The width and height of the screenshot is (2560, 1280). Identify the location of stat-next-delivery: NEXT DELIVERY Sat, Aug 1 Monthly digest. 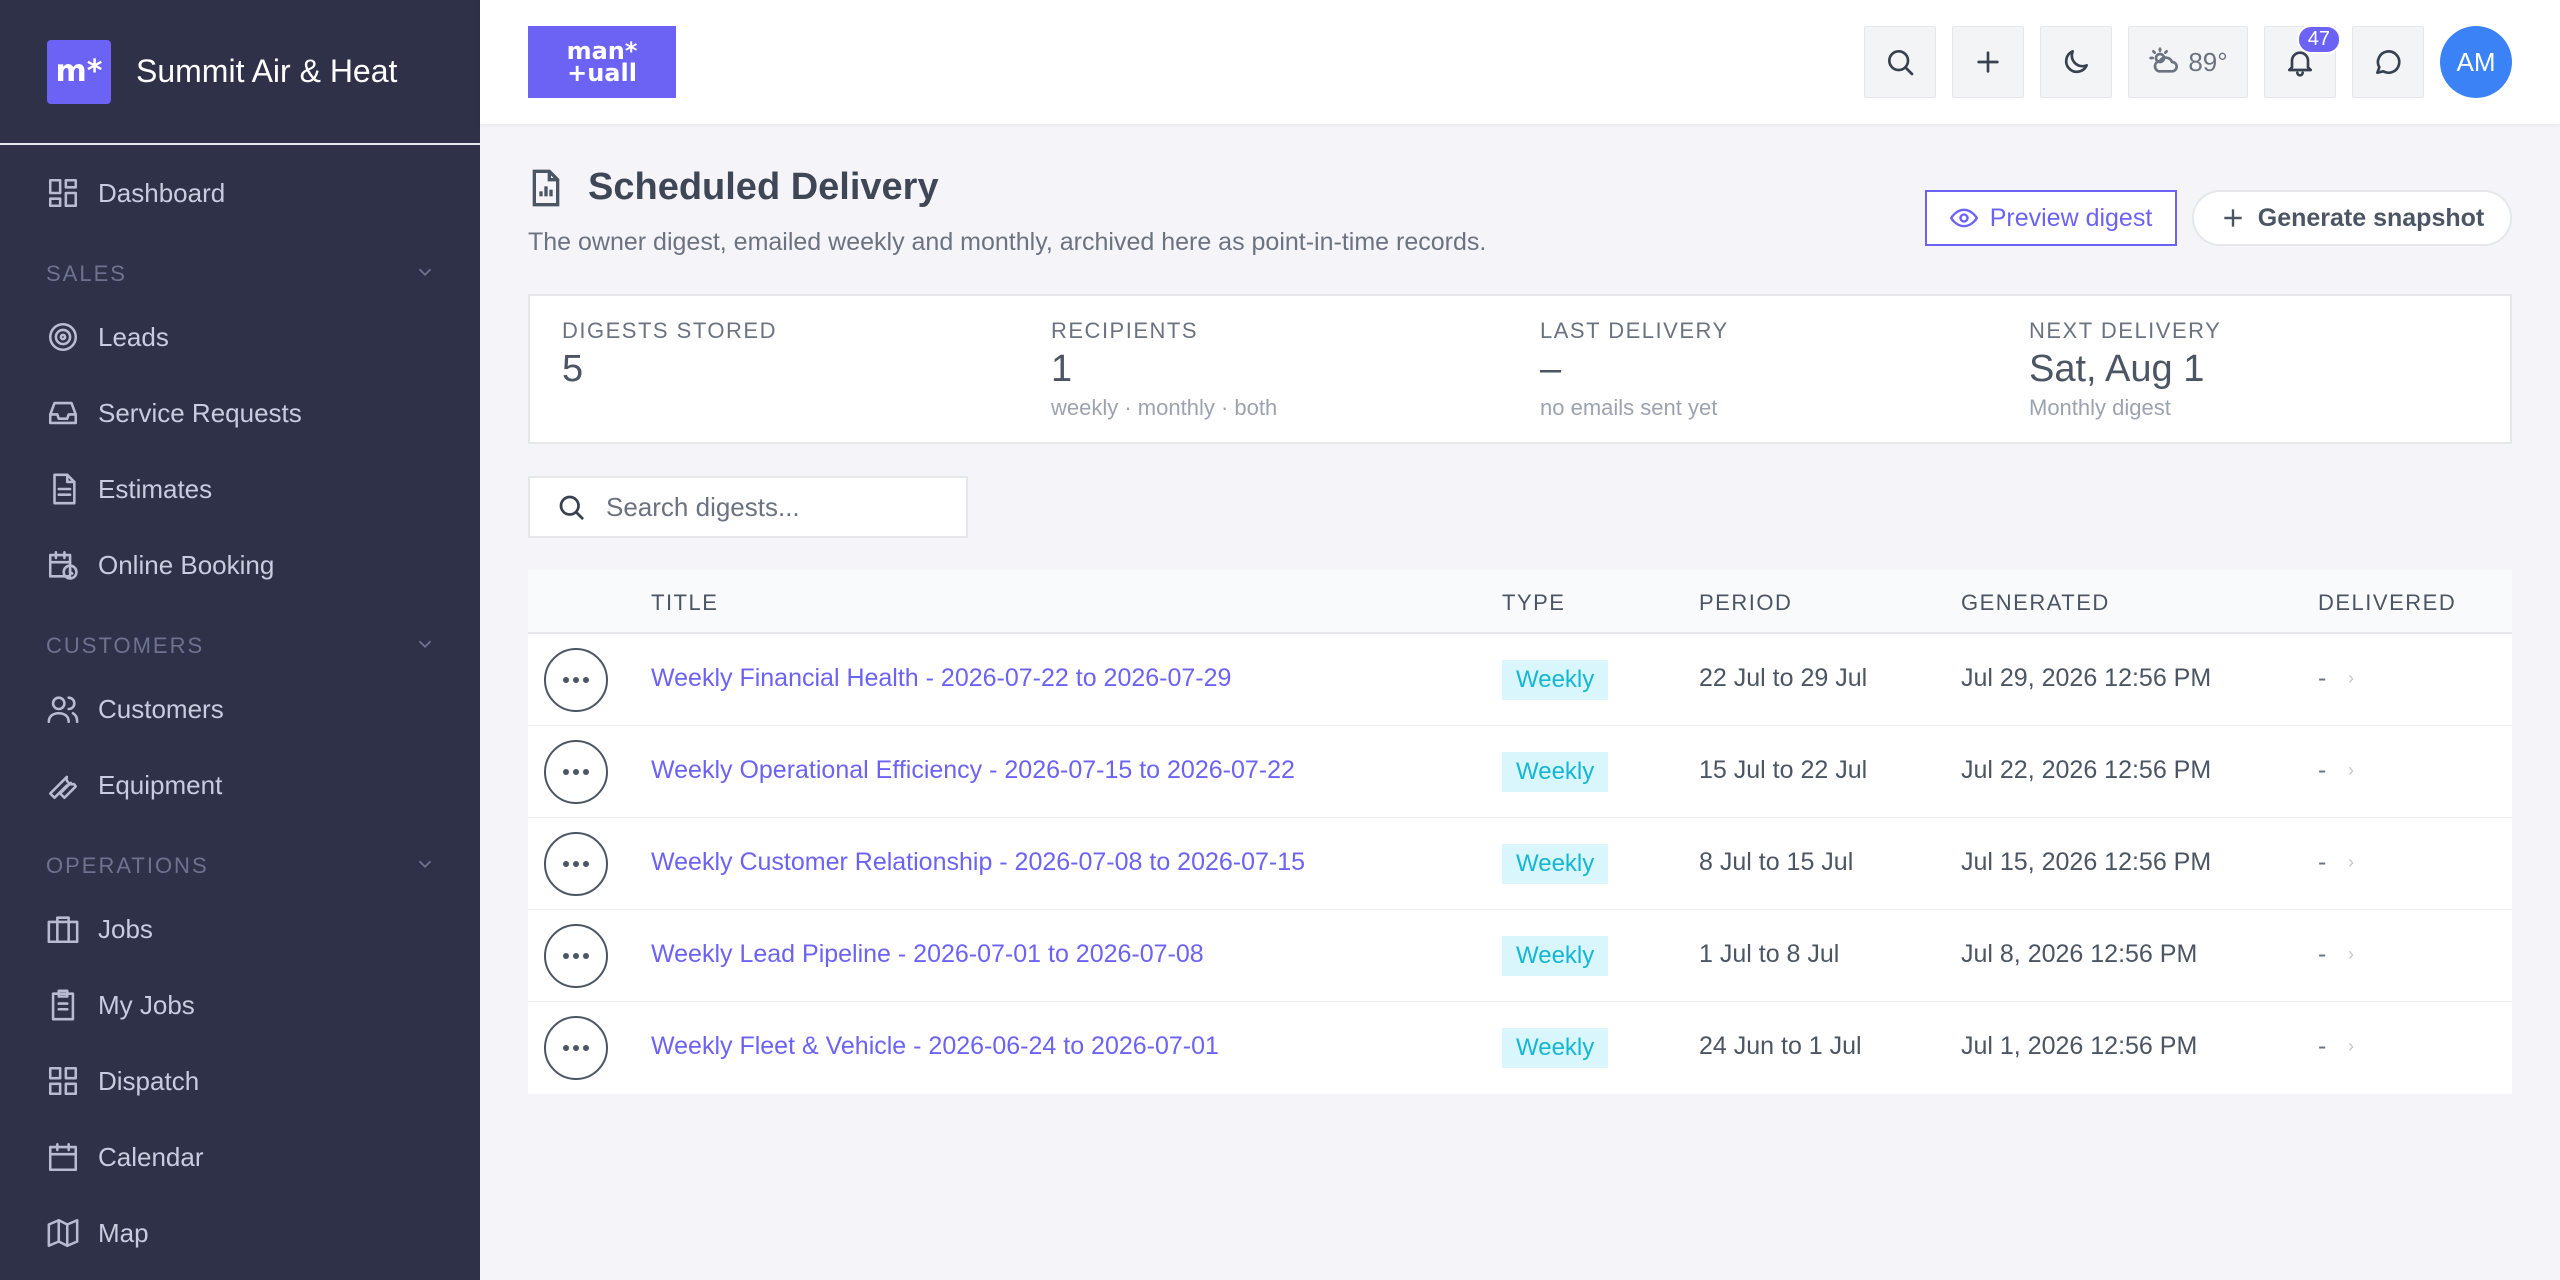
(2125, 369).